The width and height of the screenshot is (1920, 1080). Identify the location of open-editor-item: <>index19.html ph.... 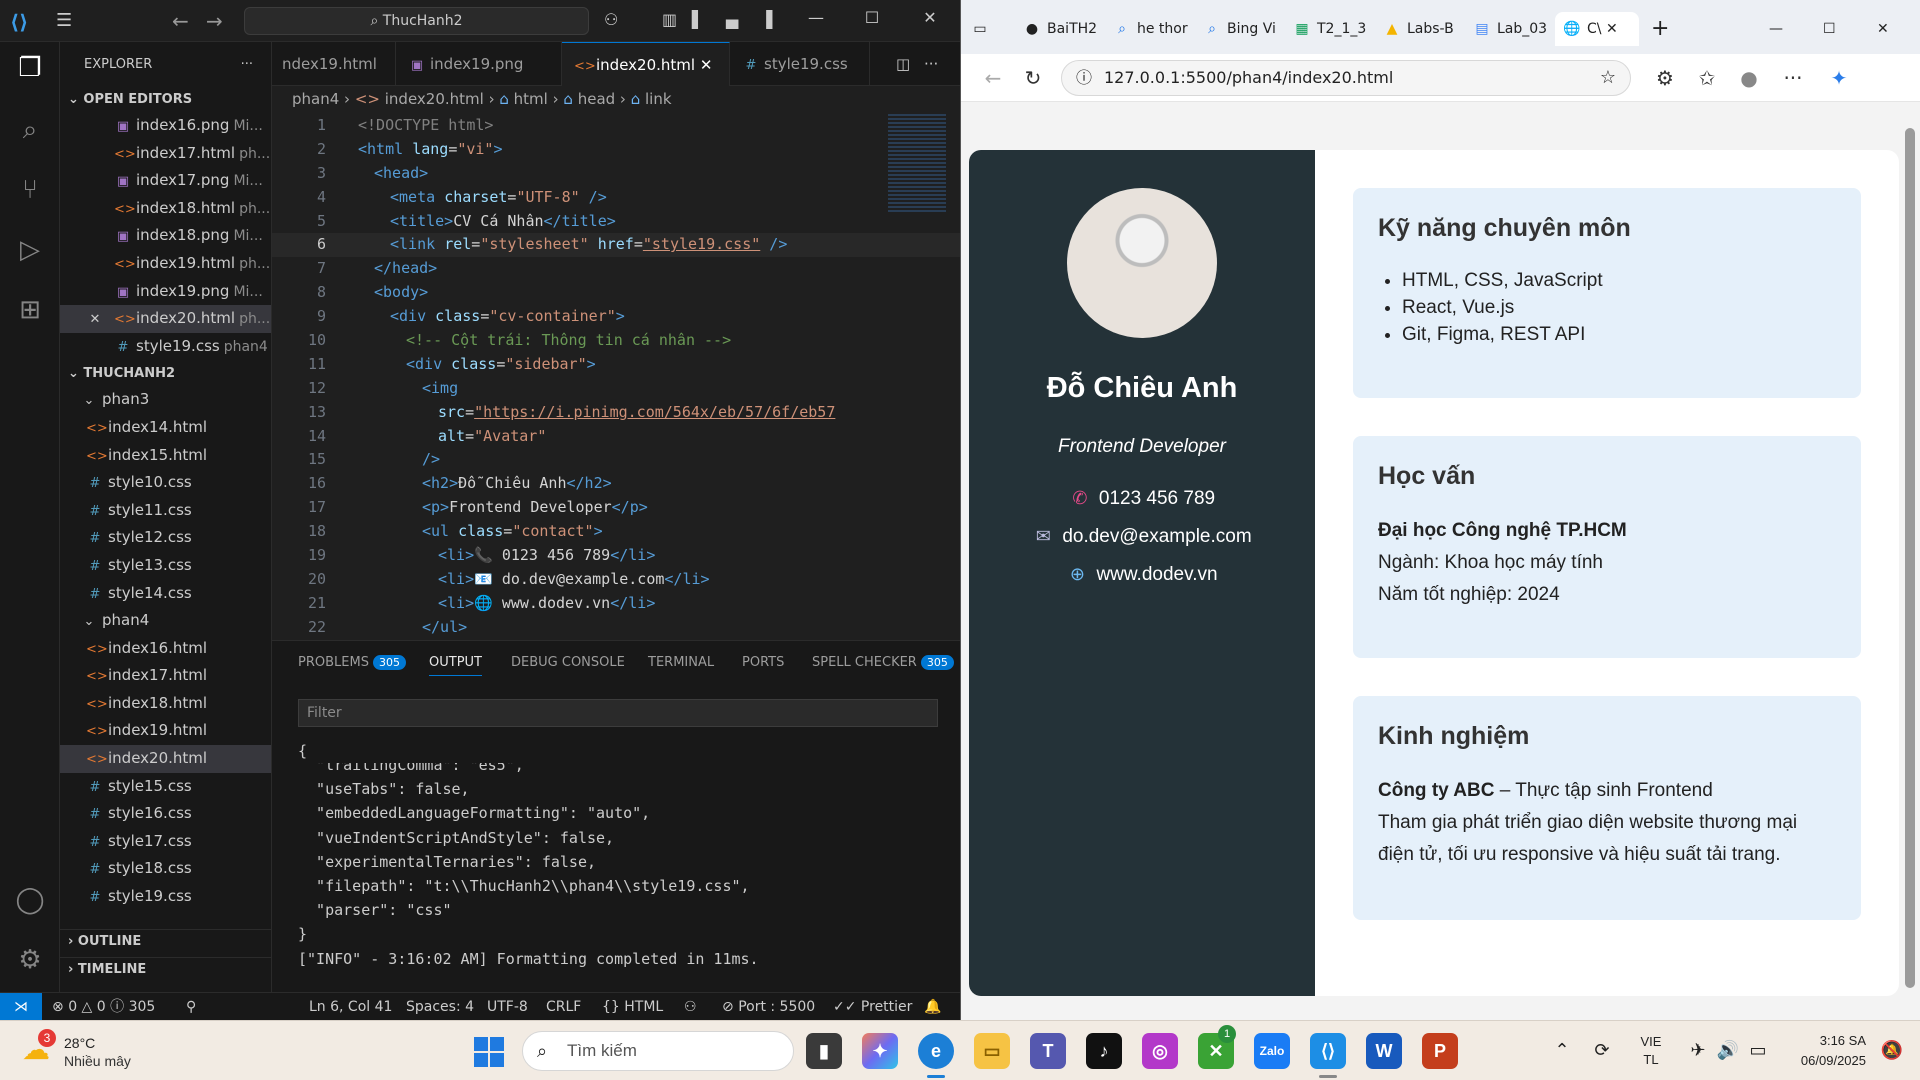
(165, 264).